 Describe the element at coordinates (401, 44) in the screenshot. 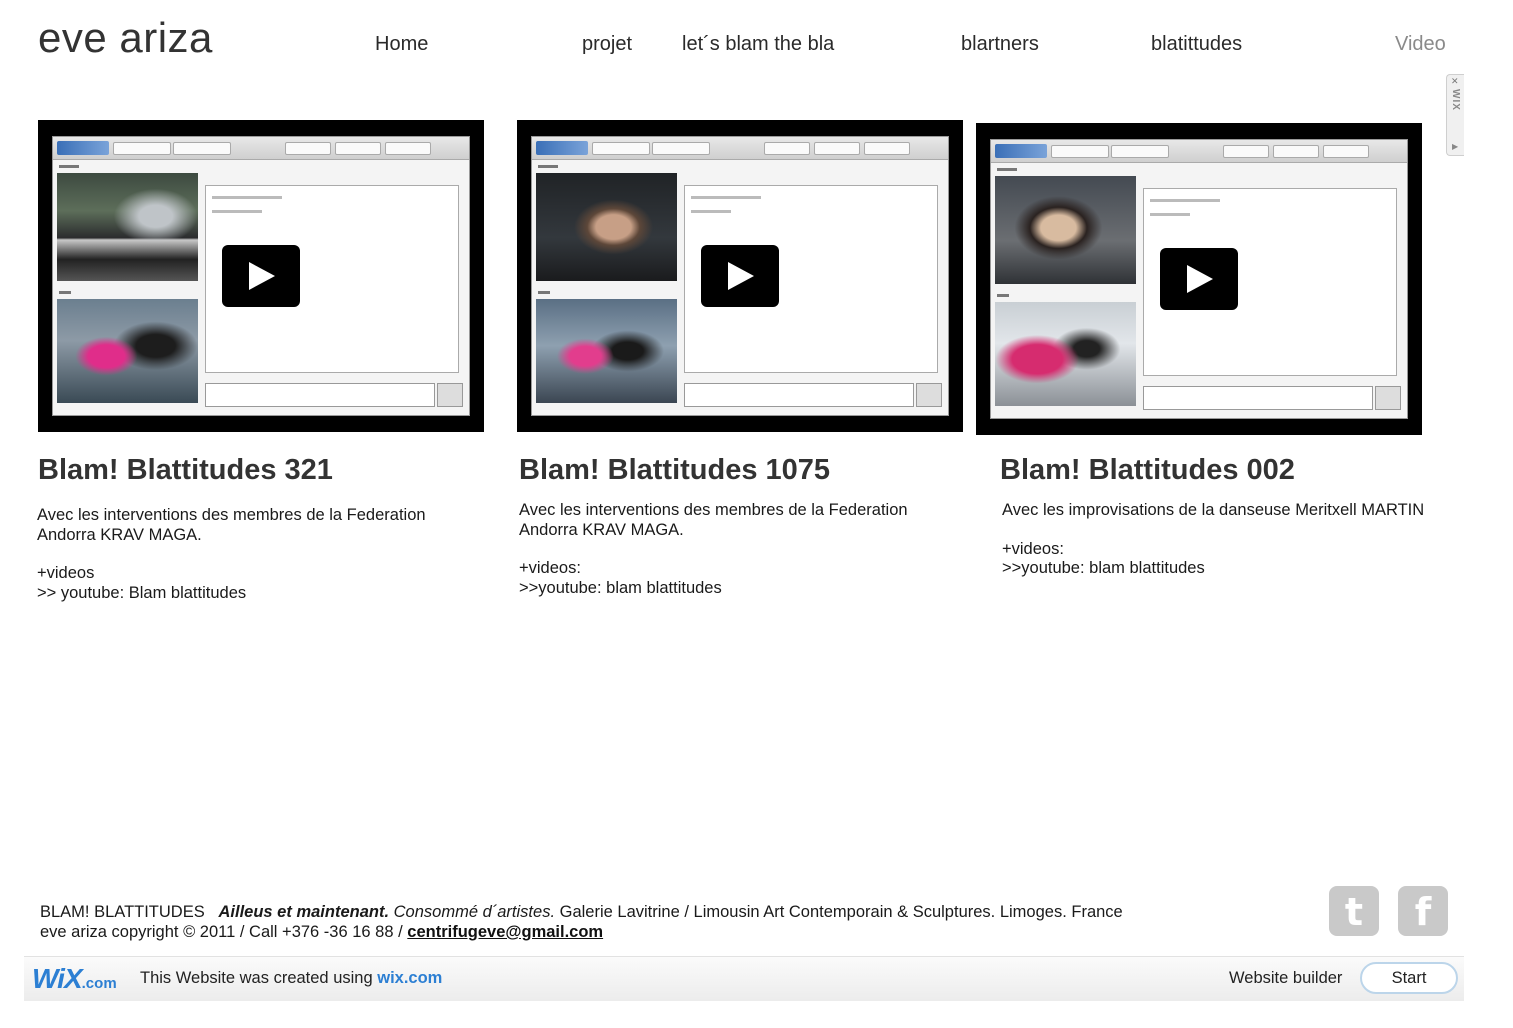

I see `nav-home: Home` at that location.